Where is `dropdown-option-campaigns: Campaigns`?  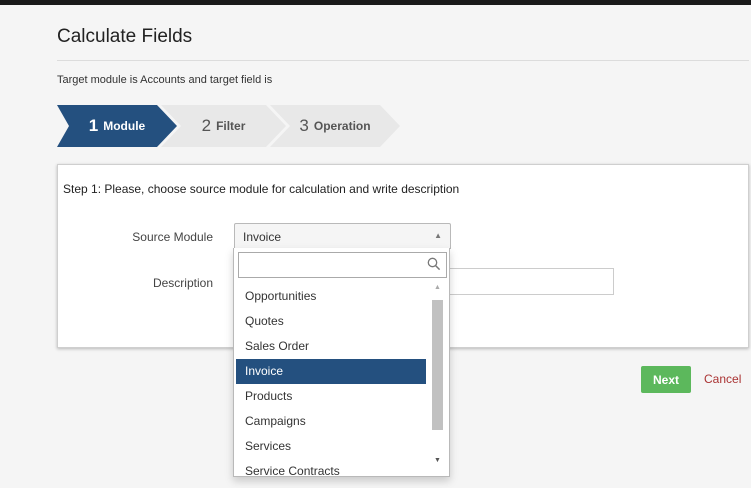 dropdown-option-campaigns: Campaigns is located at coordinates (331, 421).